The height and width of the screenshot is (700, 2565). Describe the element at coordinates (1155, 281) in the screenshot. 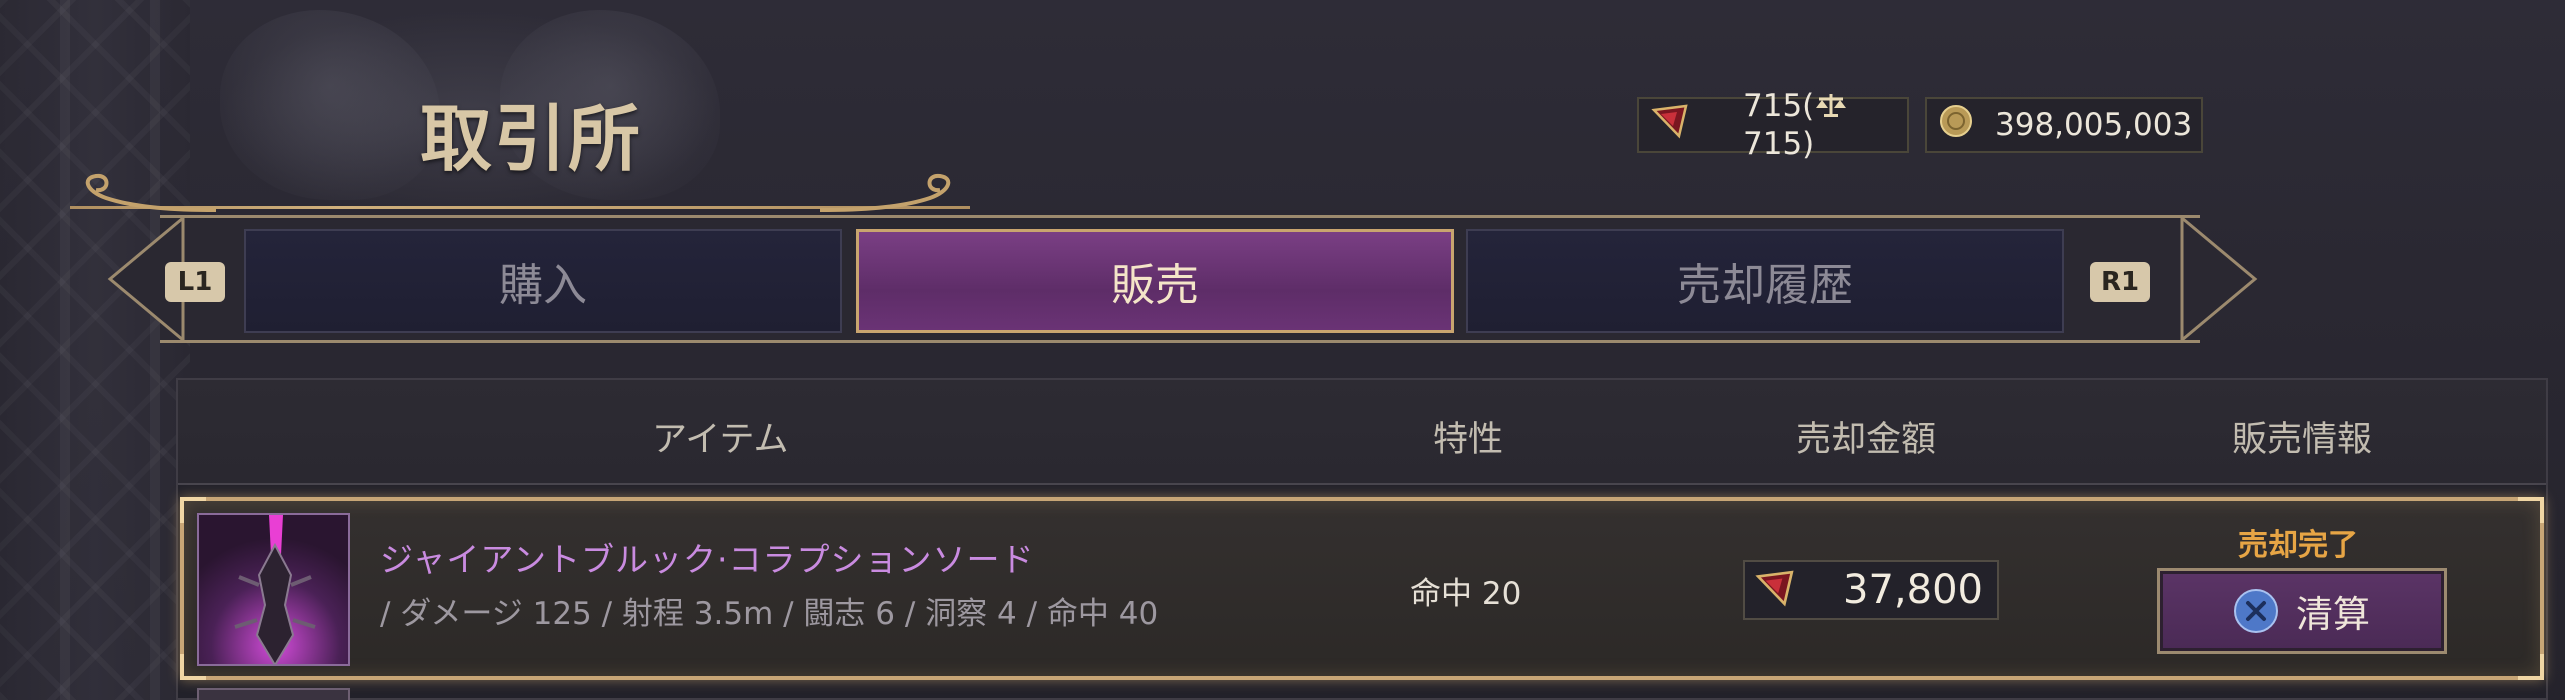

I see `tab-sell: 販売` at that location.